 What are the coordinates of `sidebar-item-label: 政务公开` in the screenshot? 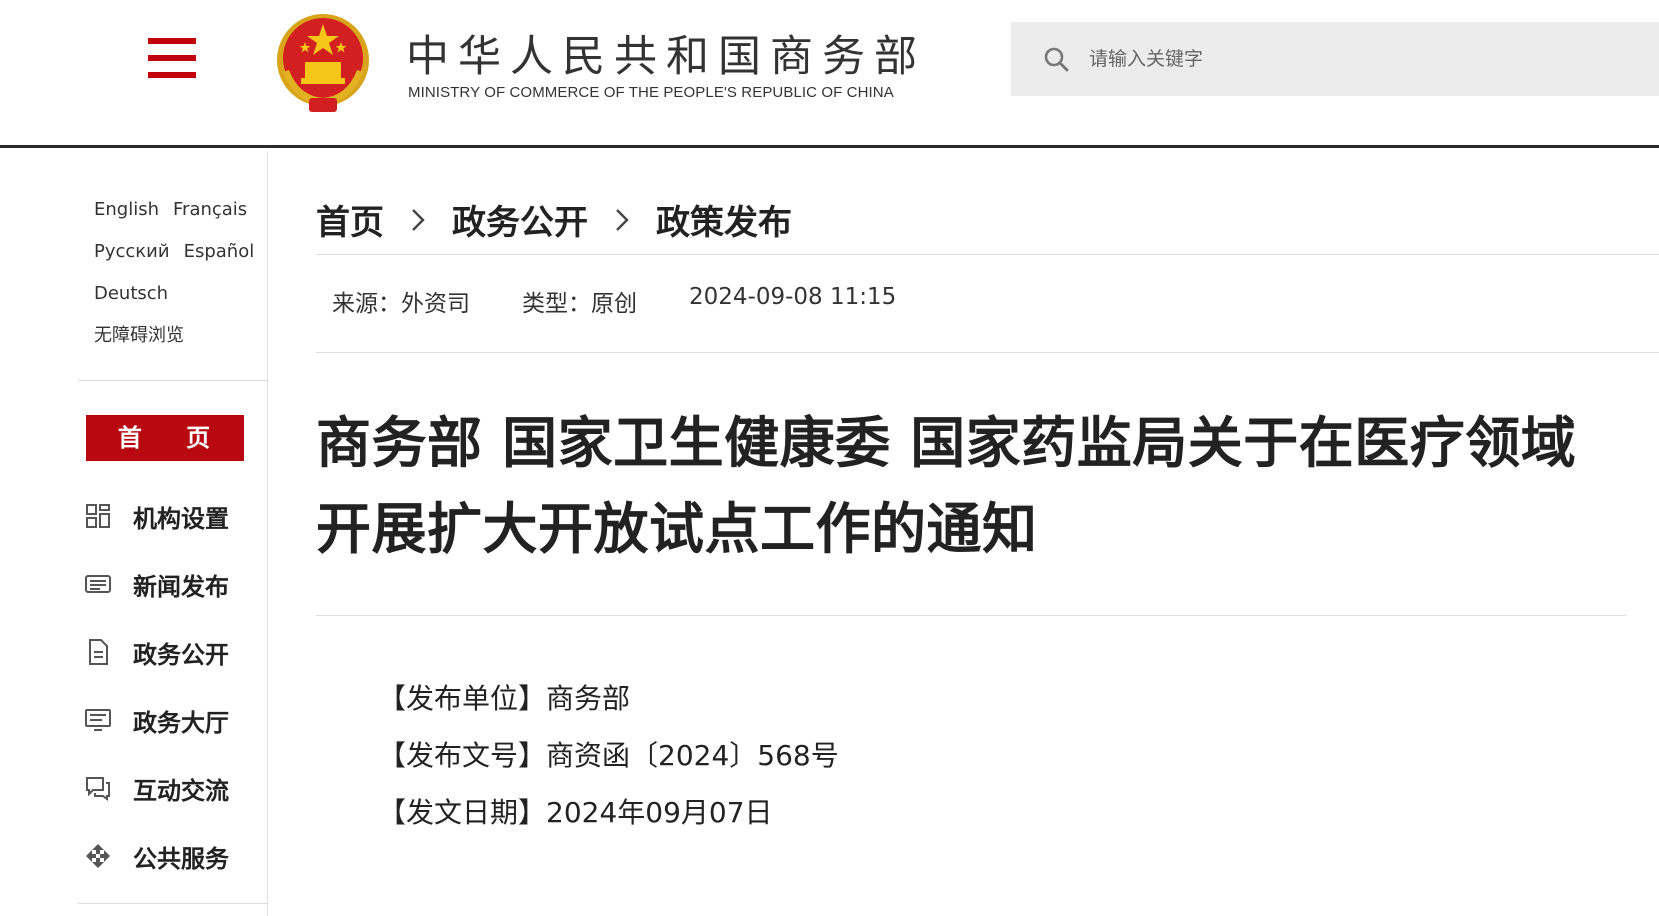 It's located at (181, 654).